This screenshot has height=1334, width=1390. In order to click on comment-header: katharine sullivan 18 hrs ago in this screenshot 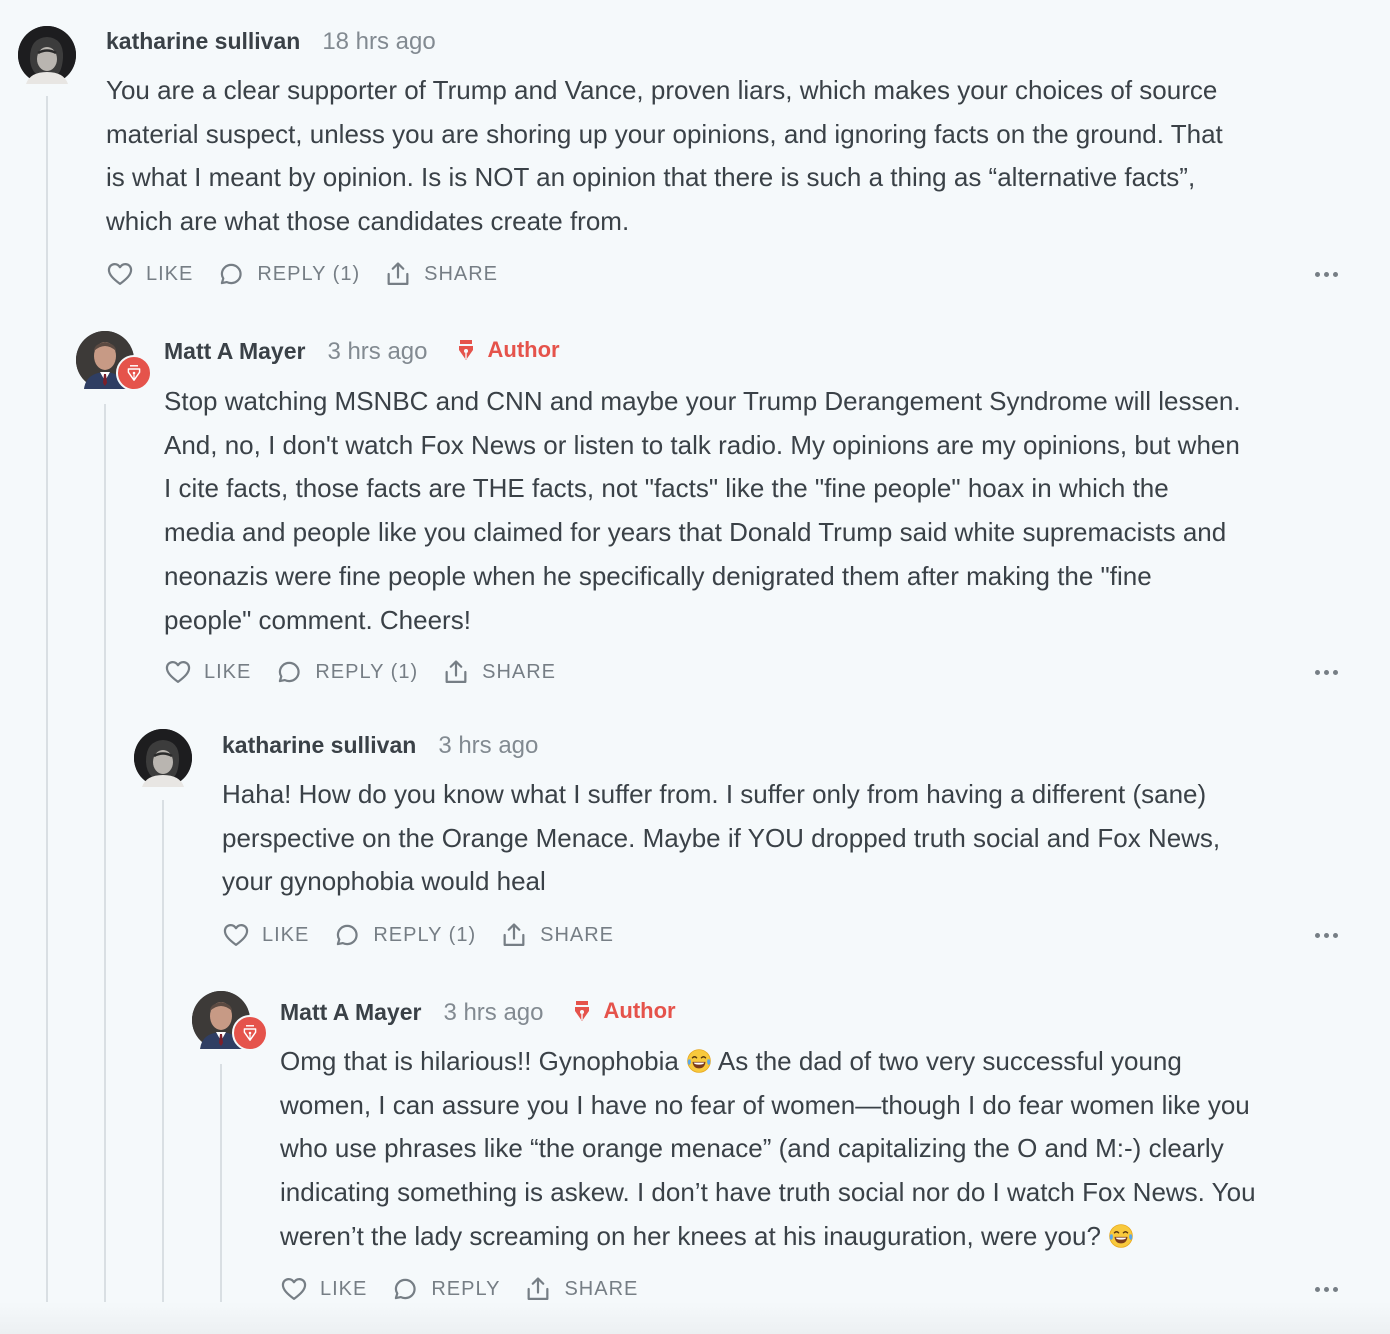, I will do `click(271, 42)`.